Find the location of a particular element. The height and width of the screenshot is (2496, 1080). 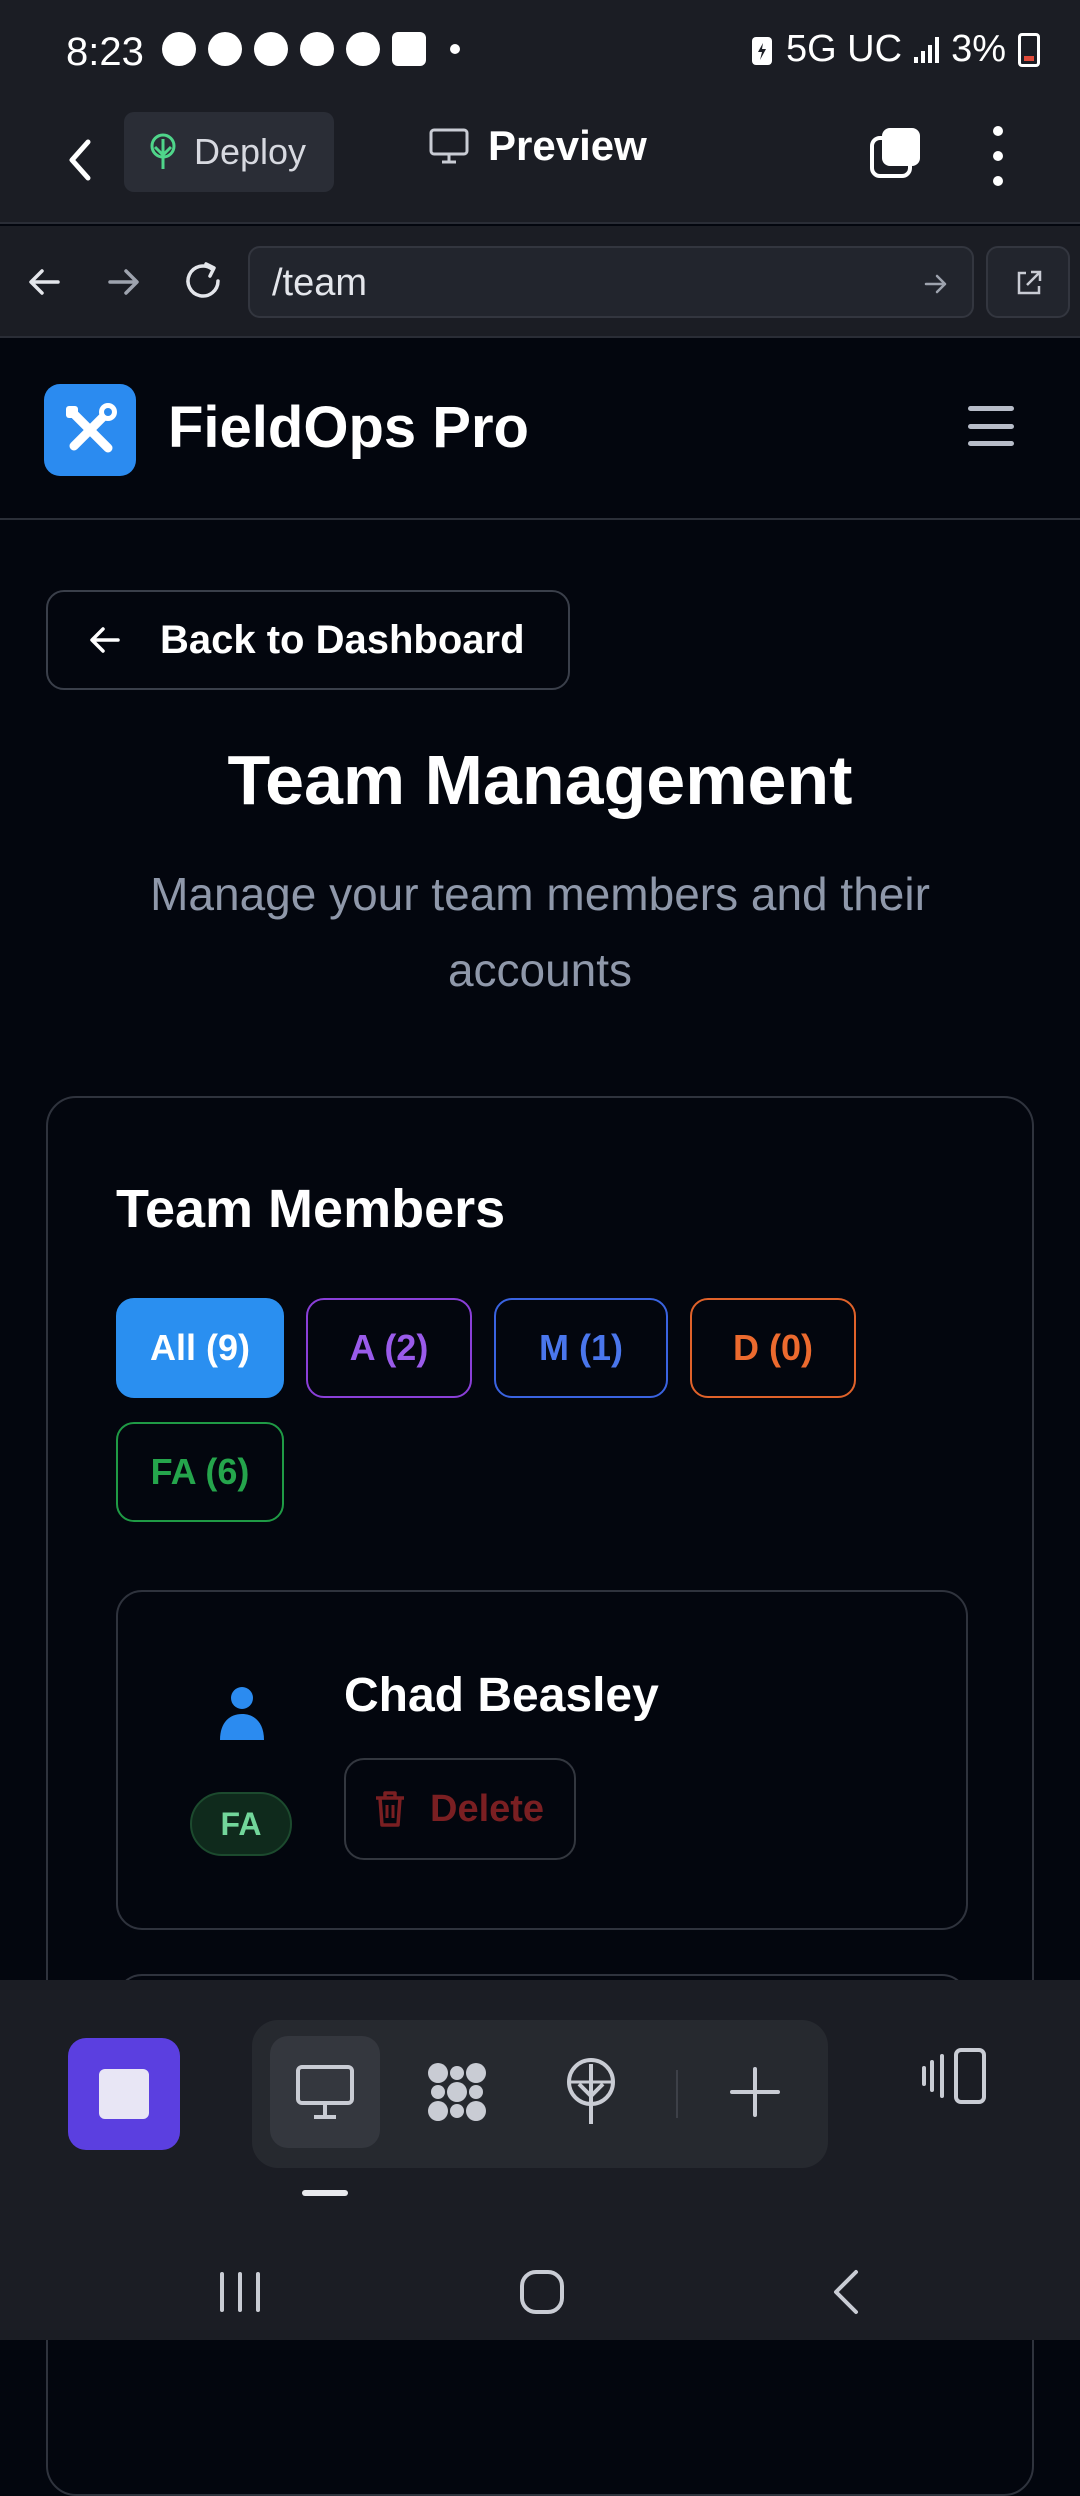

status-time: 8:23 is located at coordinates (105, 52).